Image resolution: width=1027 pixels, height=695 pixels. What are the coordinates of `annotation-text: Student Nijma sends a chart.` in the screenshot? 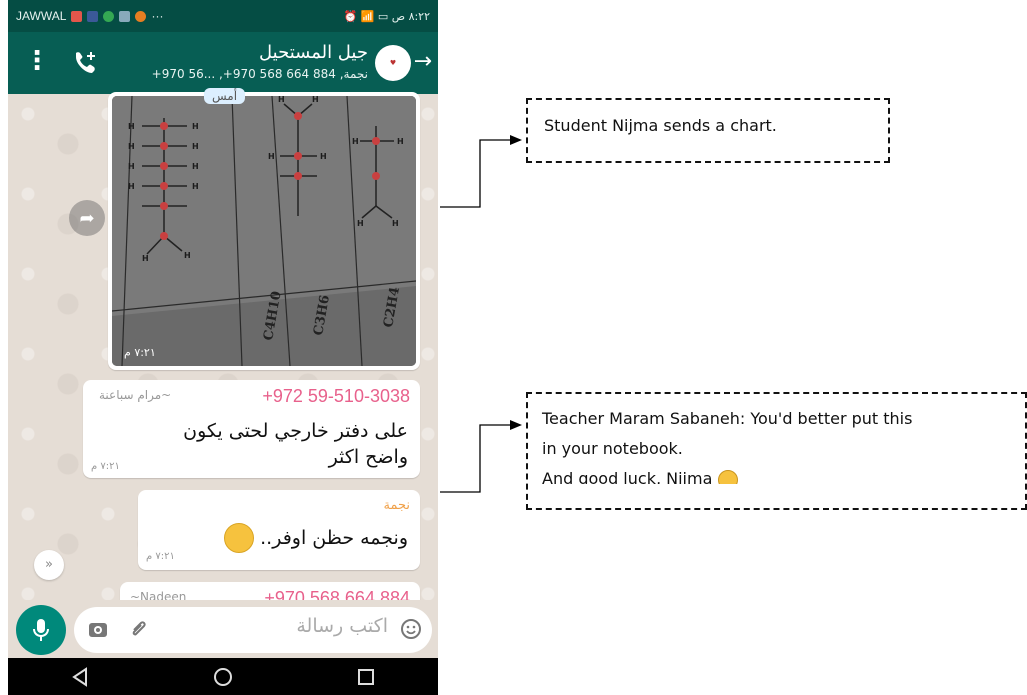 It's located at (660, 125).